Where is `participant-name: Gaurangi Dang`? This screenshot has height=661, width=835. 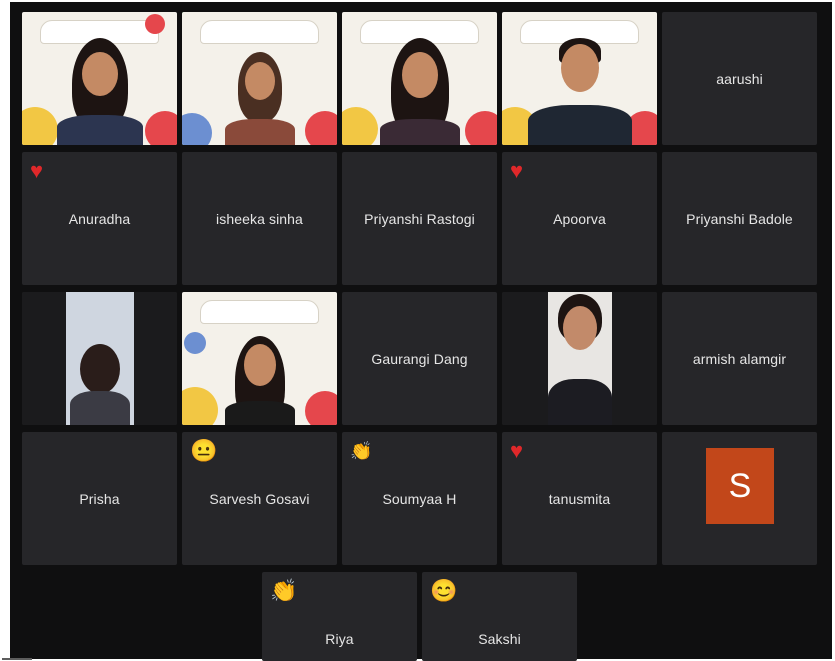 participant-name: Gaurangi Dang is located at coordinates (419, 358).